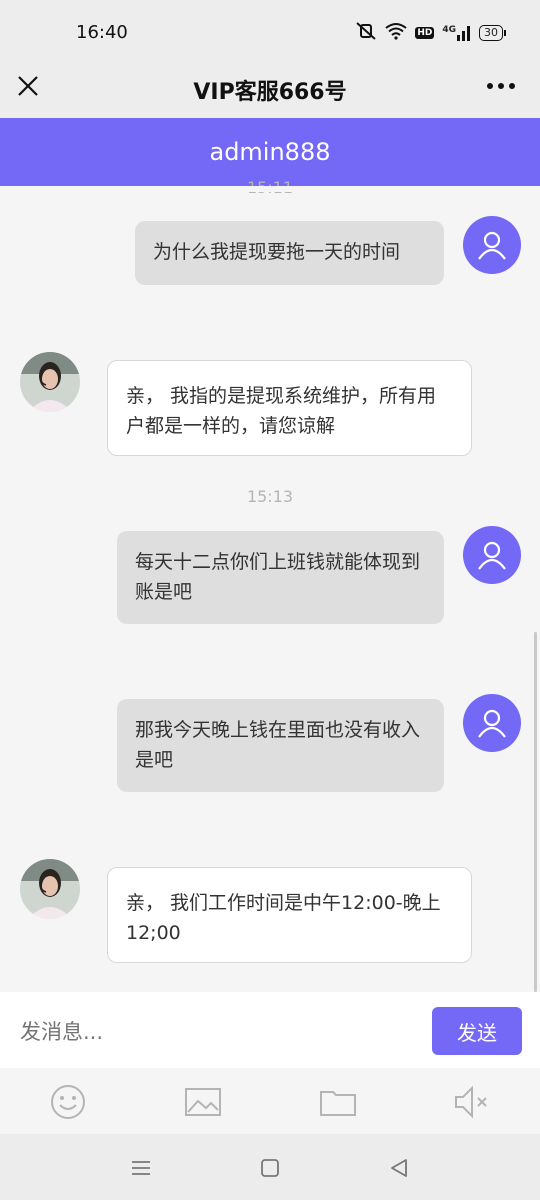 This screenshot has height=1200, width=540. I want to click on battery-icon: 30, so click(492, 33).